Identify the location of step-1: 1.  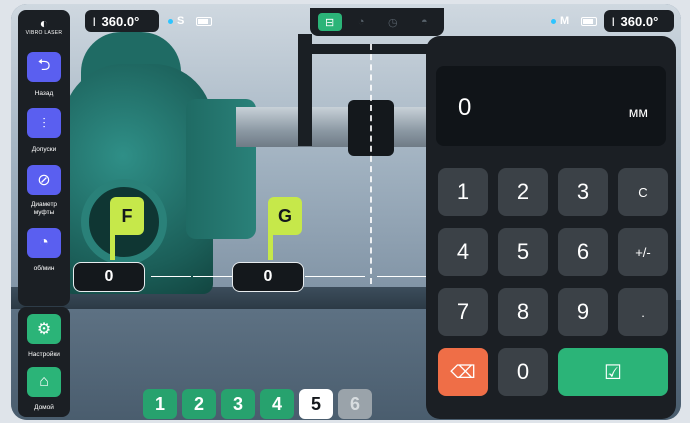
(160, 404).